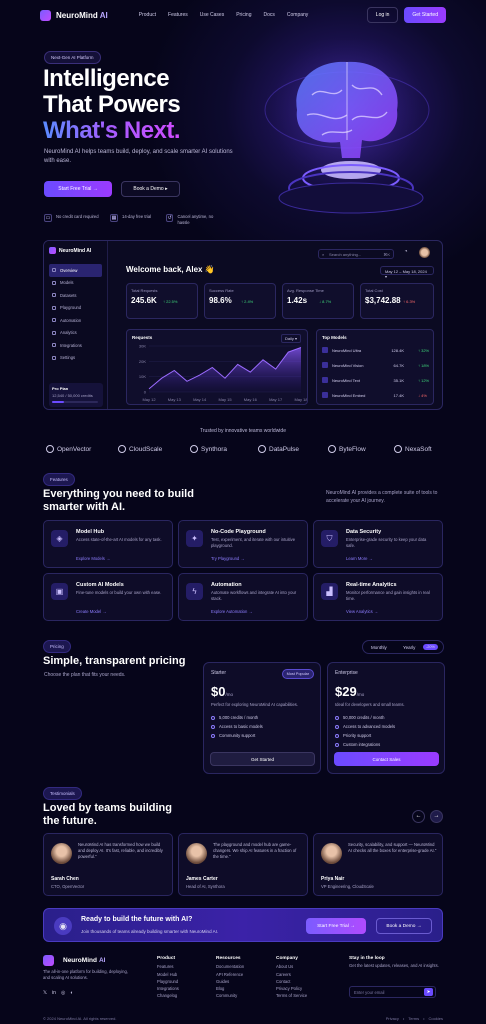 The height and width of the screenshot is (1024, 486). What do you see at coordinates (75, 295) in the screenshot?
I see `sidebar-item-datasets: Datasets` at bounding box center [75, 295].